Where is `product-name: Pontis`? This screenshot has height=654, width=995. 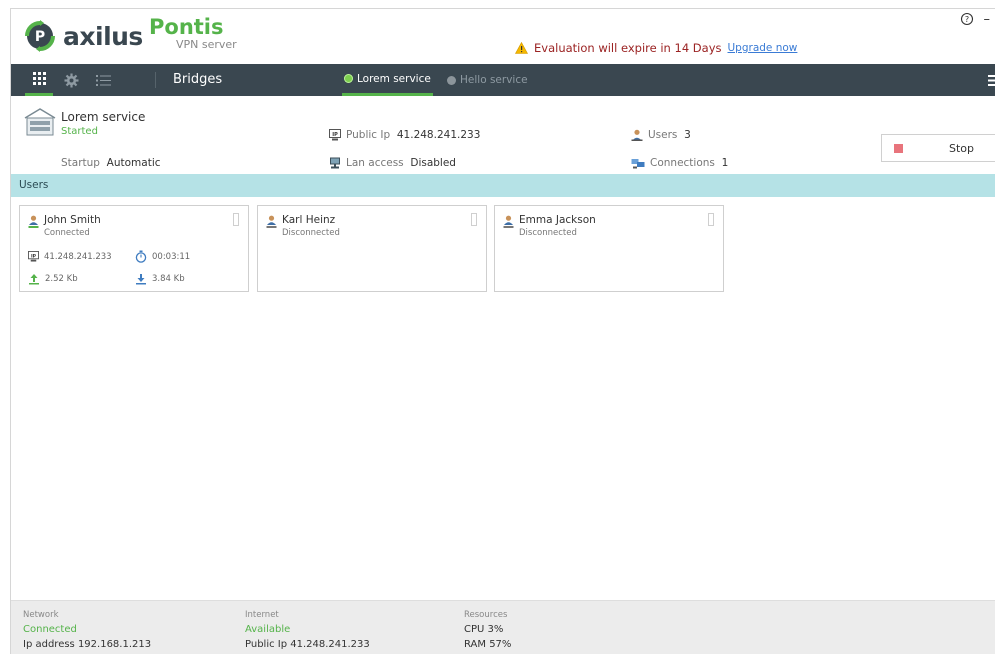 product-name: Pontis is located at coordinates (186, 27).